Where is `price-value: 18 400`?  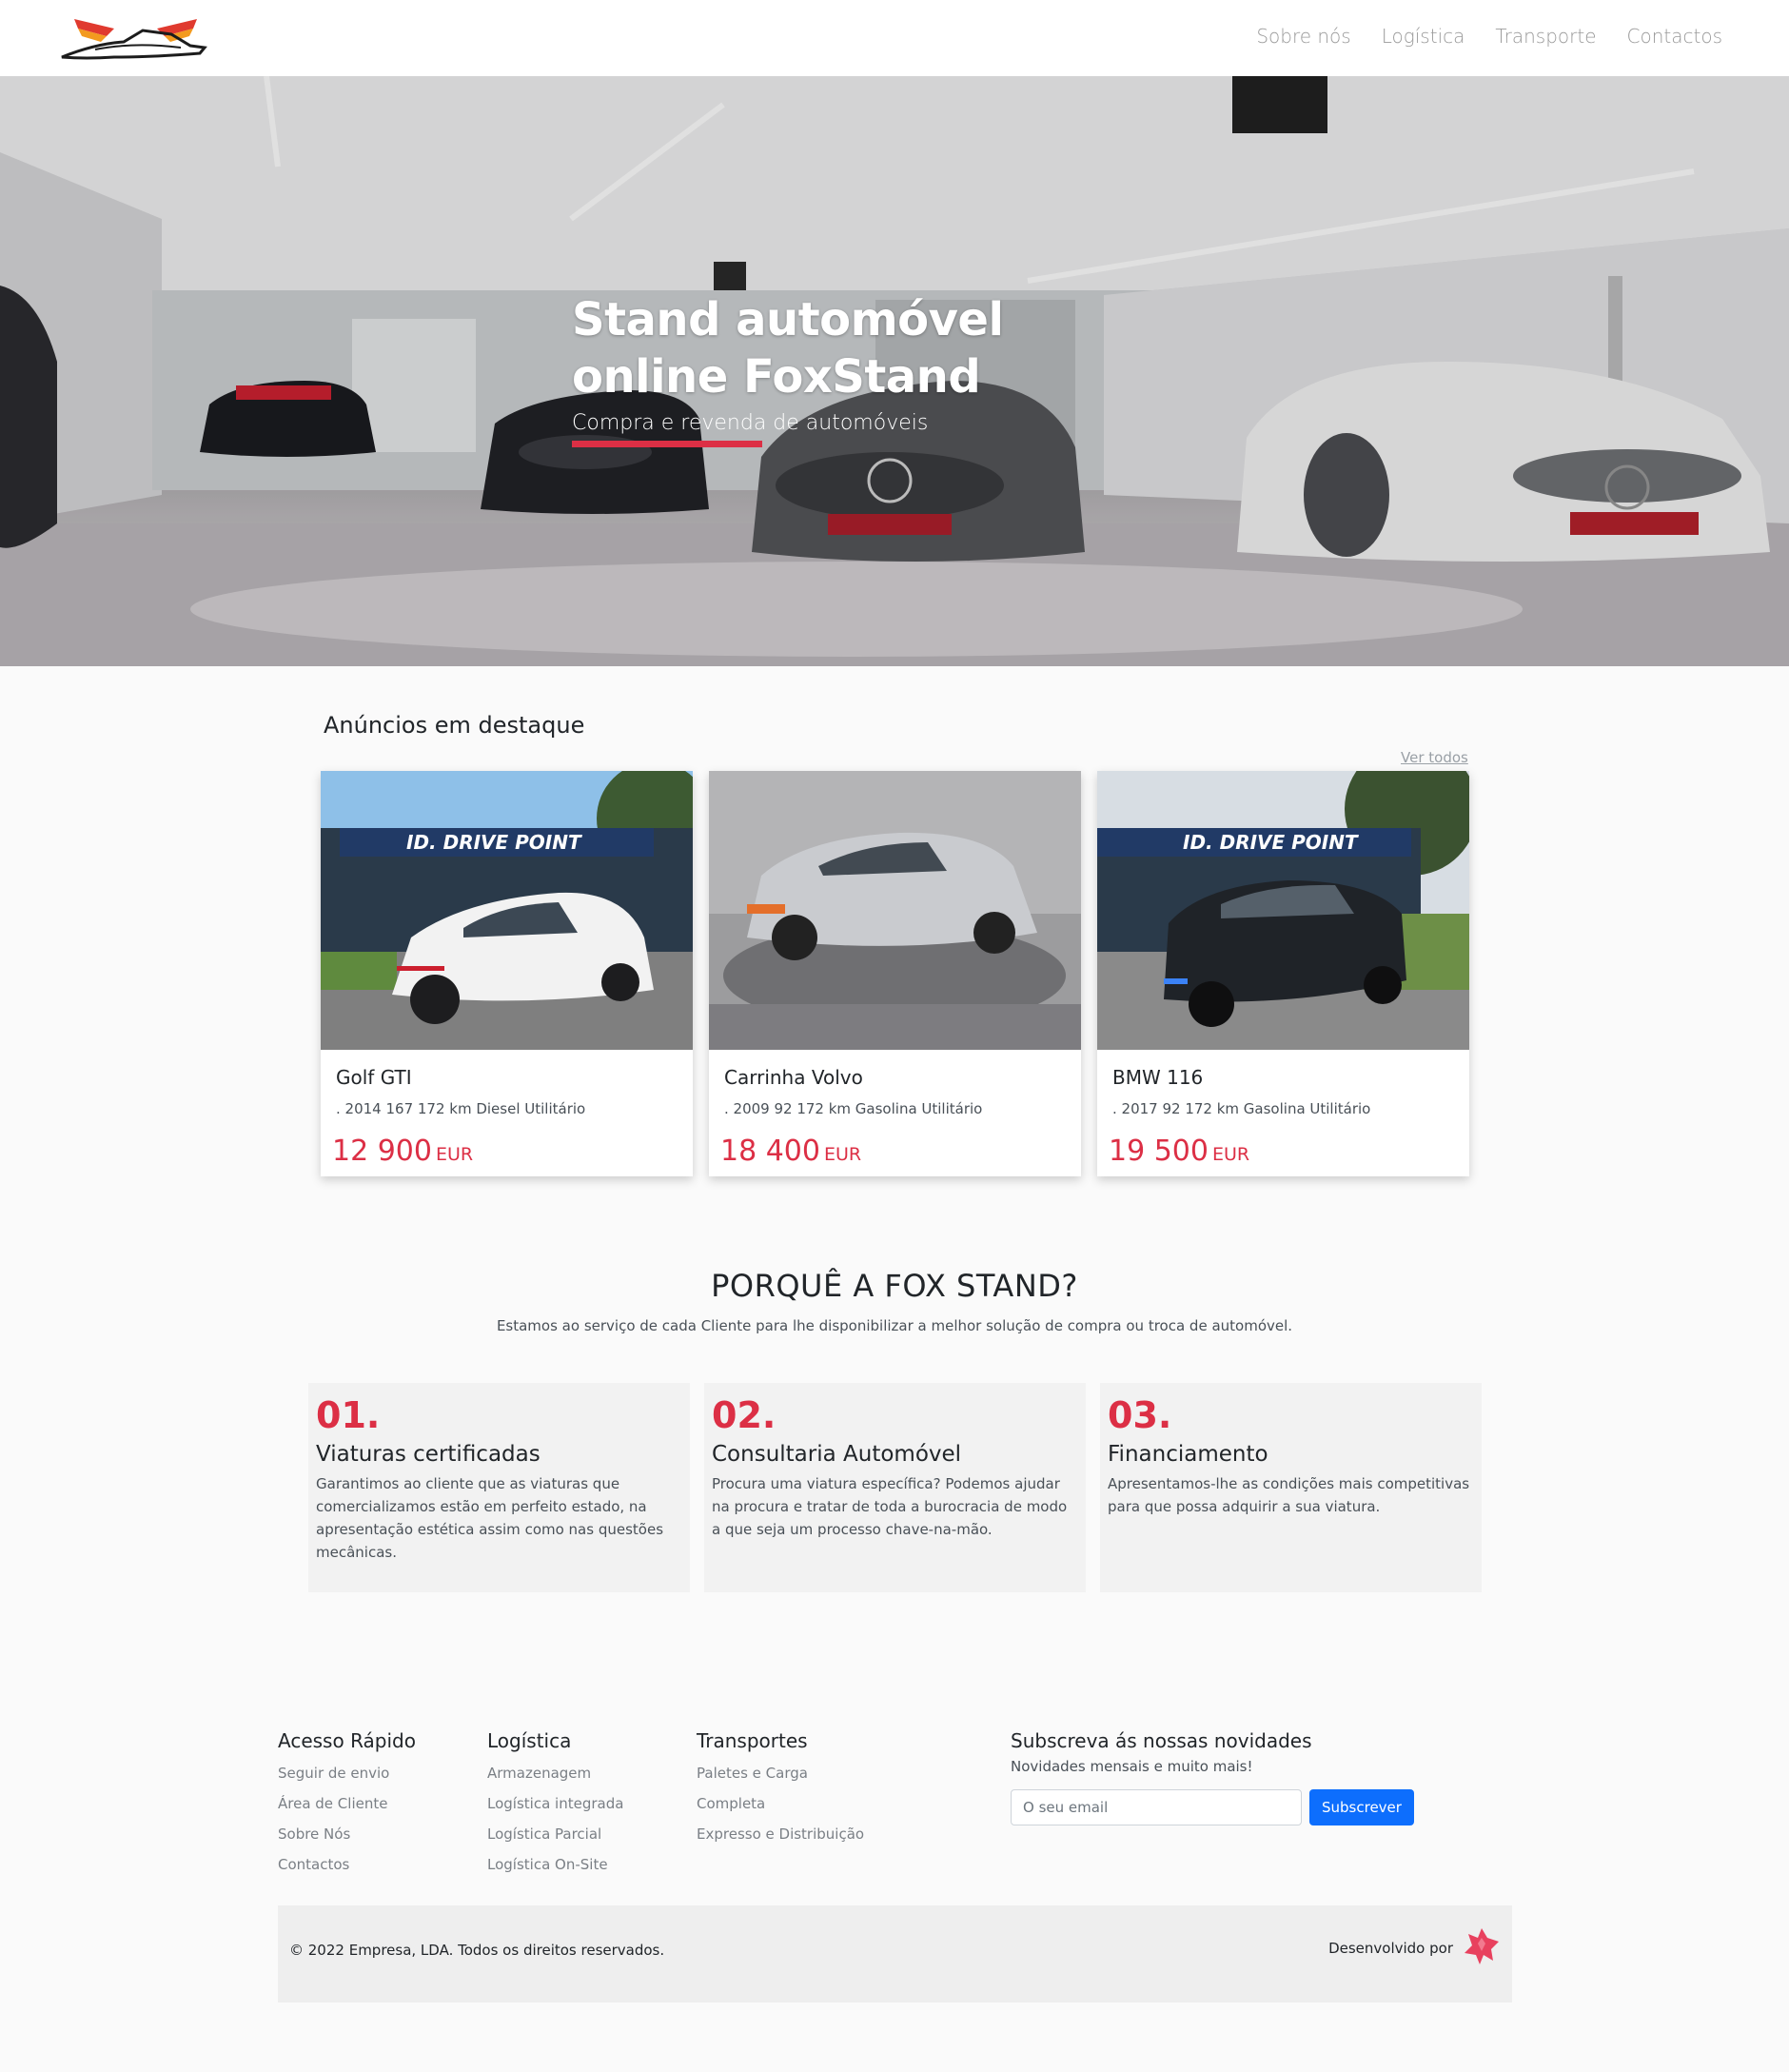
price-value: 18 400 is located at coordinates (770, 1152).